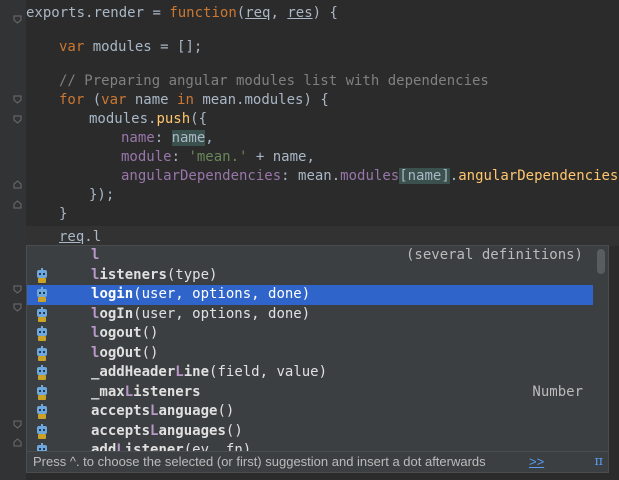 The width and height of the screenshot is (619, 480). I want to click on string: 'mean.', so click(218, 157).